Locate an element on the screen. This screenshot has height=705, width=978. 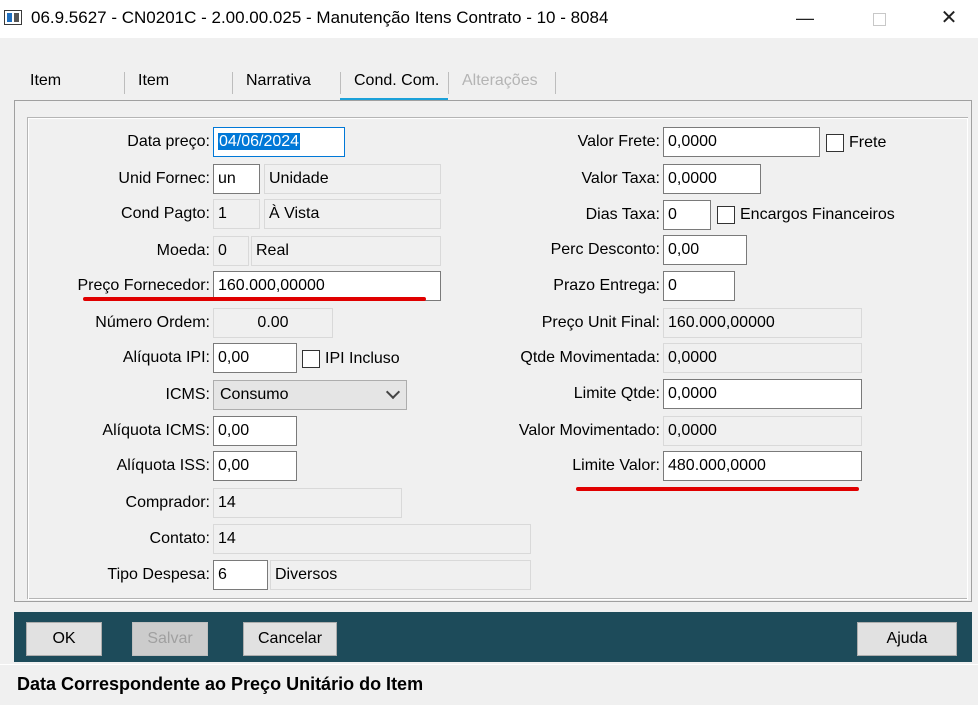
limite-valor-field: 480.000,0000 is located at coordinates (762, 466).